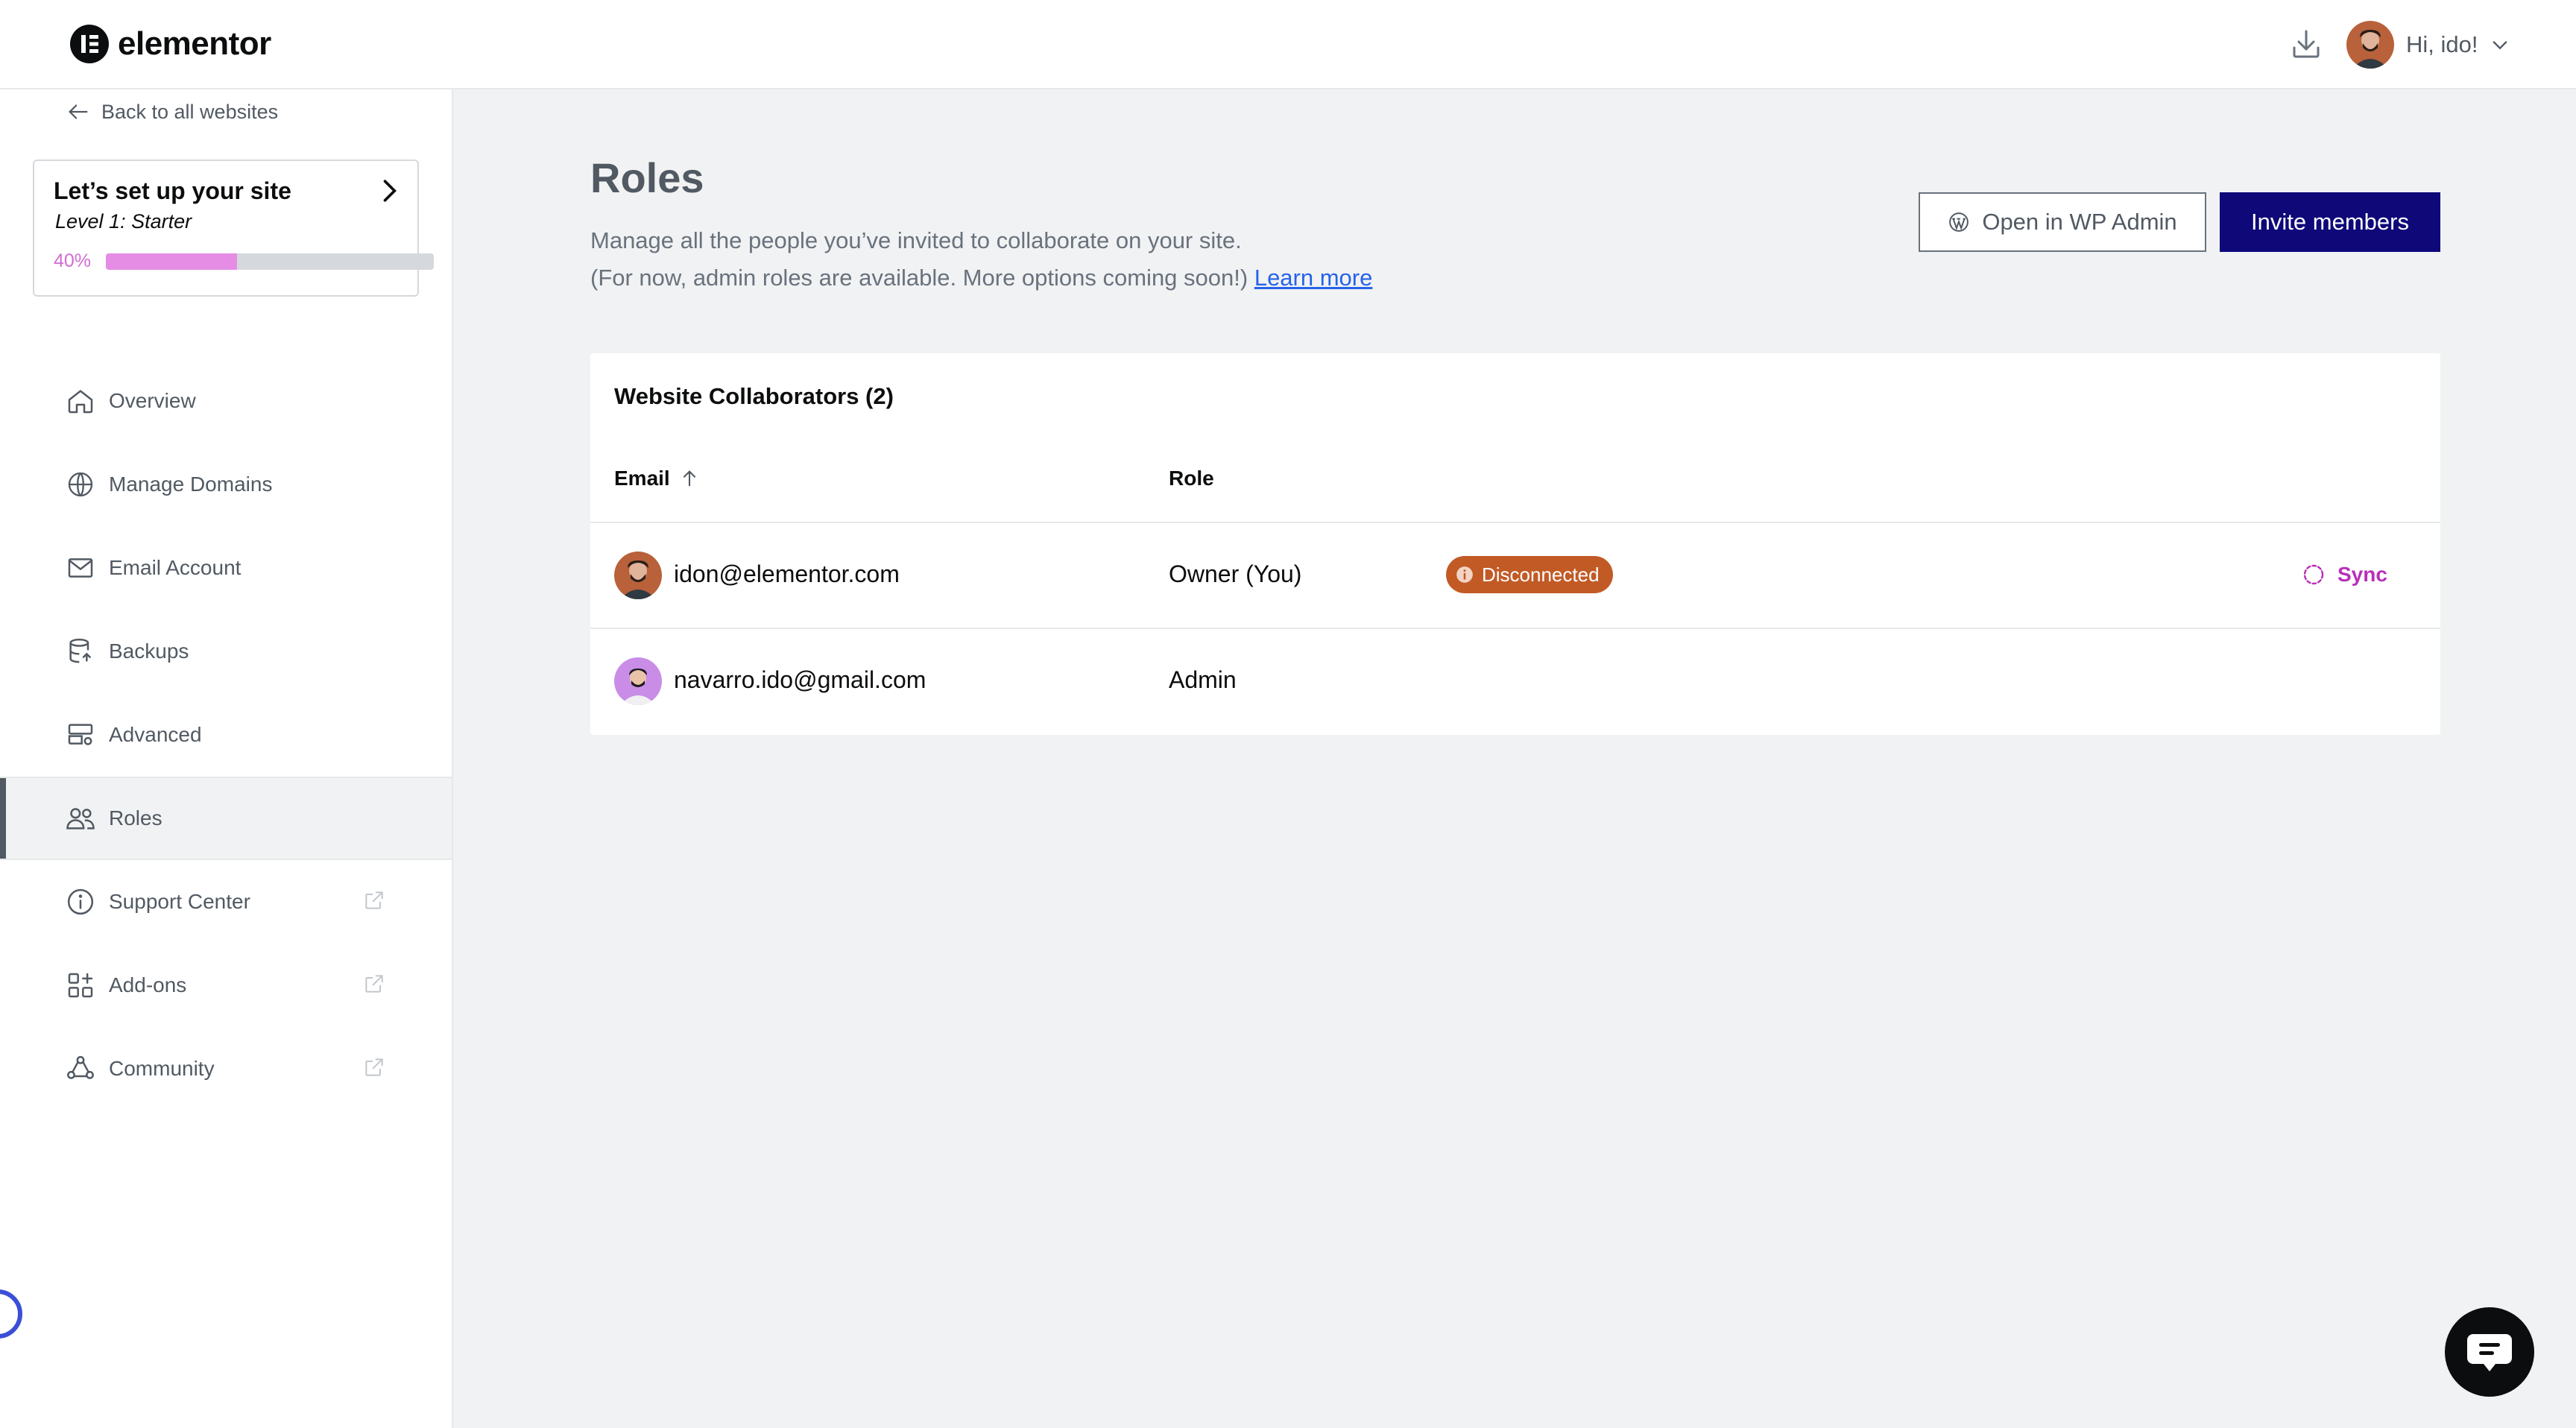 The width and height of the screenshot is (2576, 1428). I want to click on sync-label: Sync, so click(2362, 574).